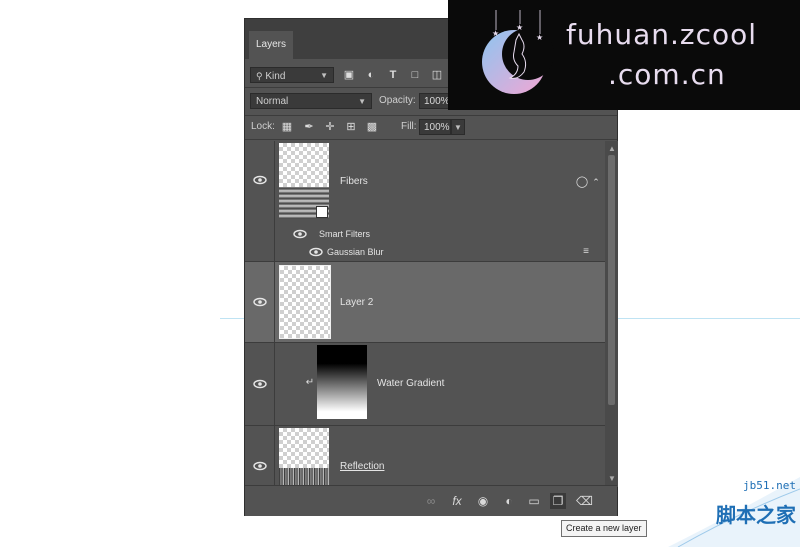 Image resolution: width=800 pixels, height=547 pixels. What do you see at coordinates (275, 76) in the screenshot?
I see `filter-kind-label: Kind` at bounding box center [275, 76].